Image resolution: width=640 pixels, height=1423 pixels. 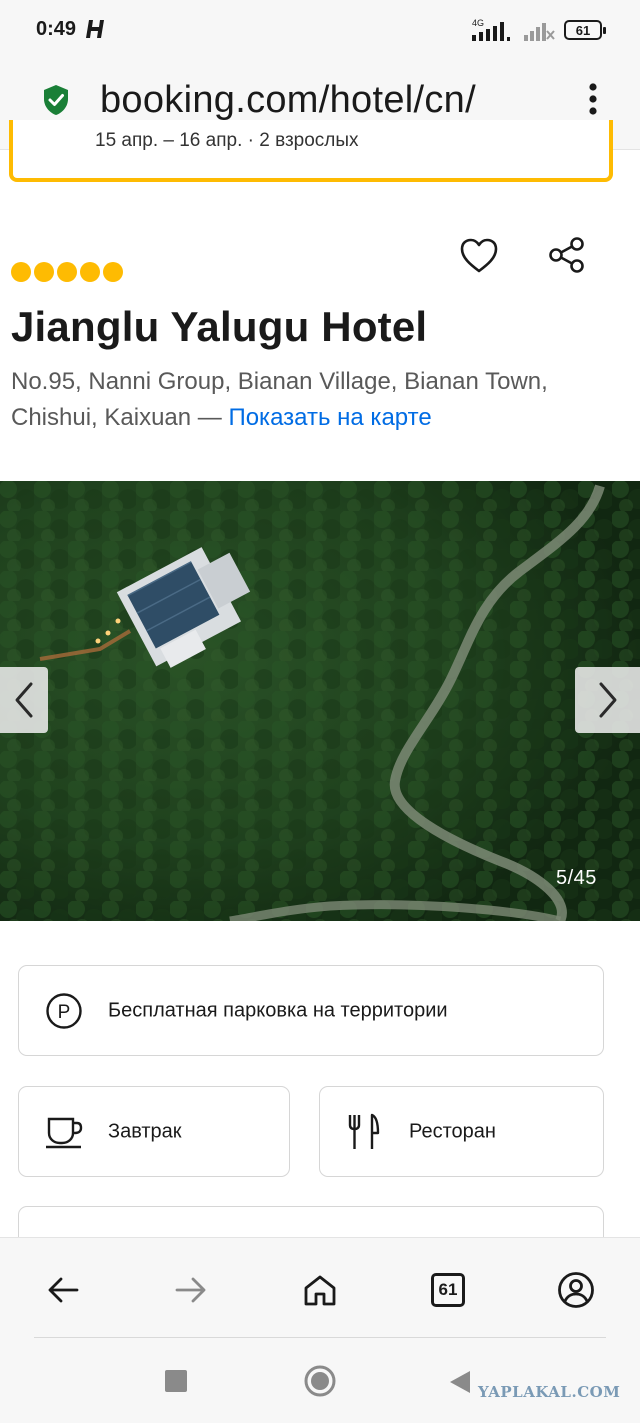 I want to click on recents-square-icon, so click(x=176, y=1381).